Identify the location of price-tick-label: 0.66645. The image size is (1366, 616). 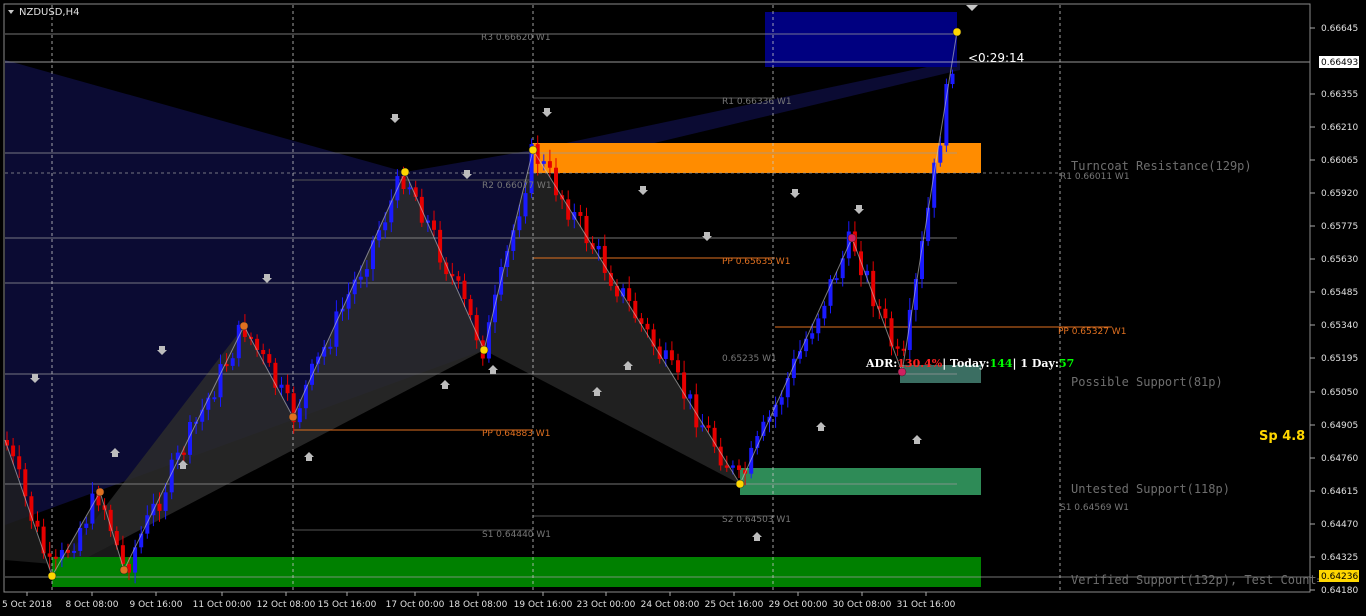
(1339, 29).